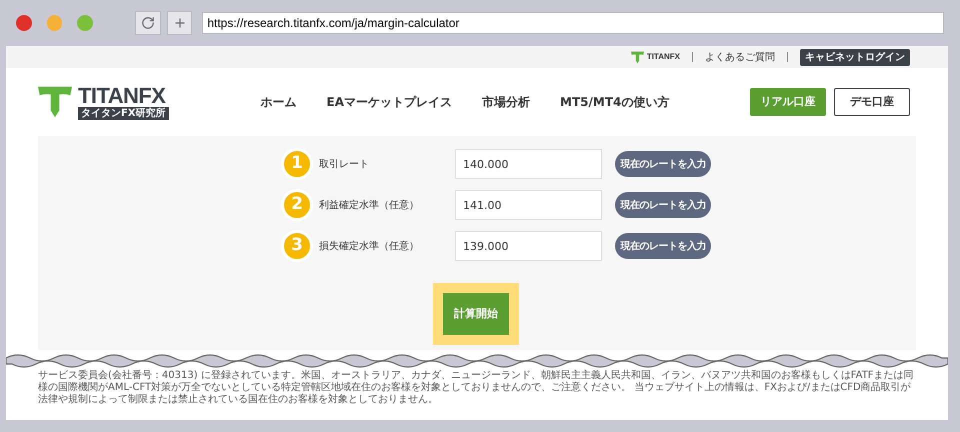 The image size is (960, 432). What do you see at coordinates (637, 57) in the screenshot?
I see `logo-icon` at bounding box center [637, 57].